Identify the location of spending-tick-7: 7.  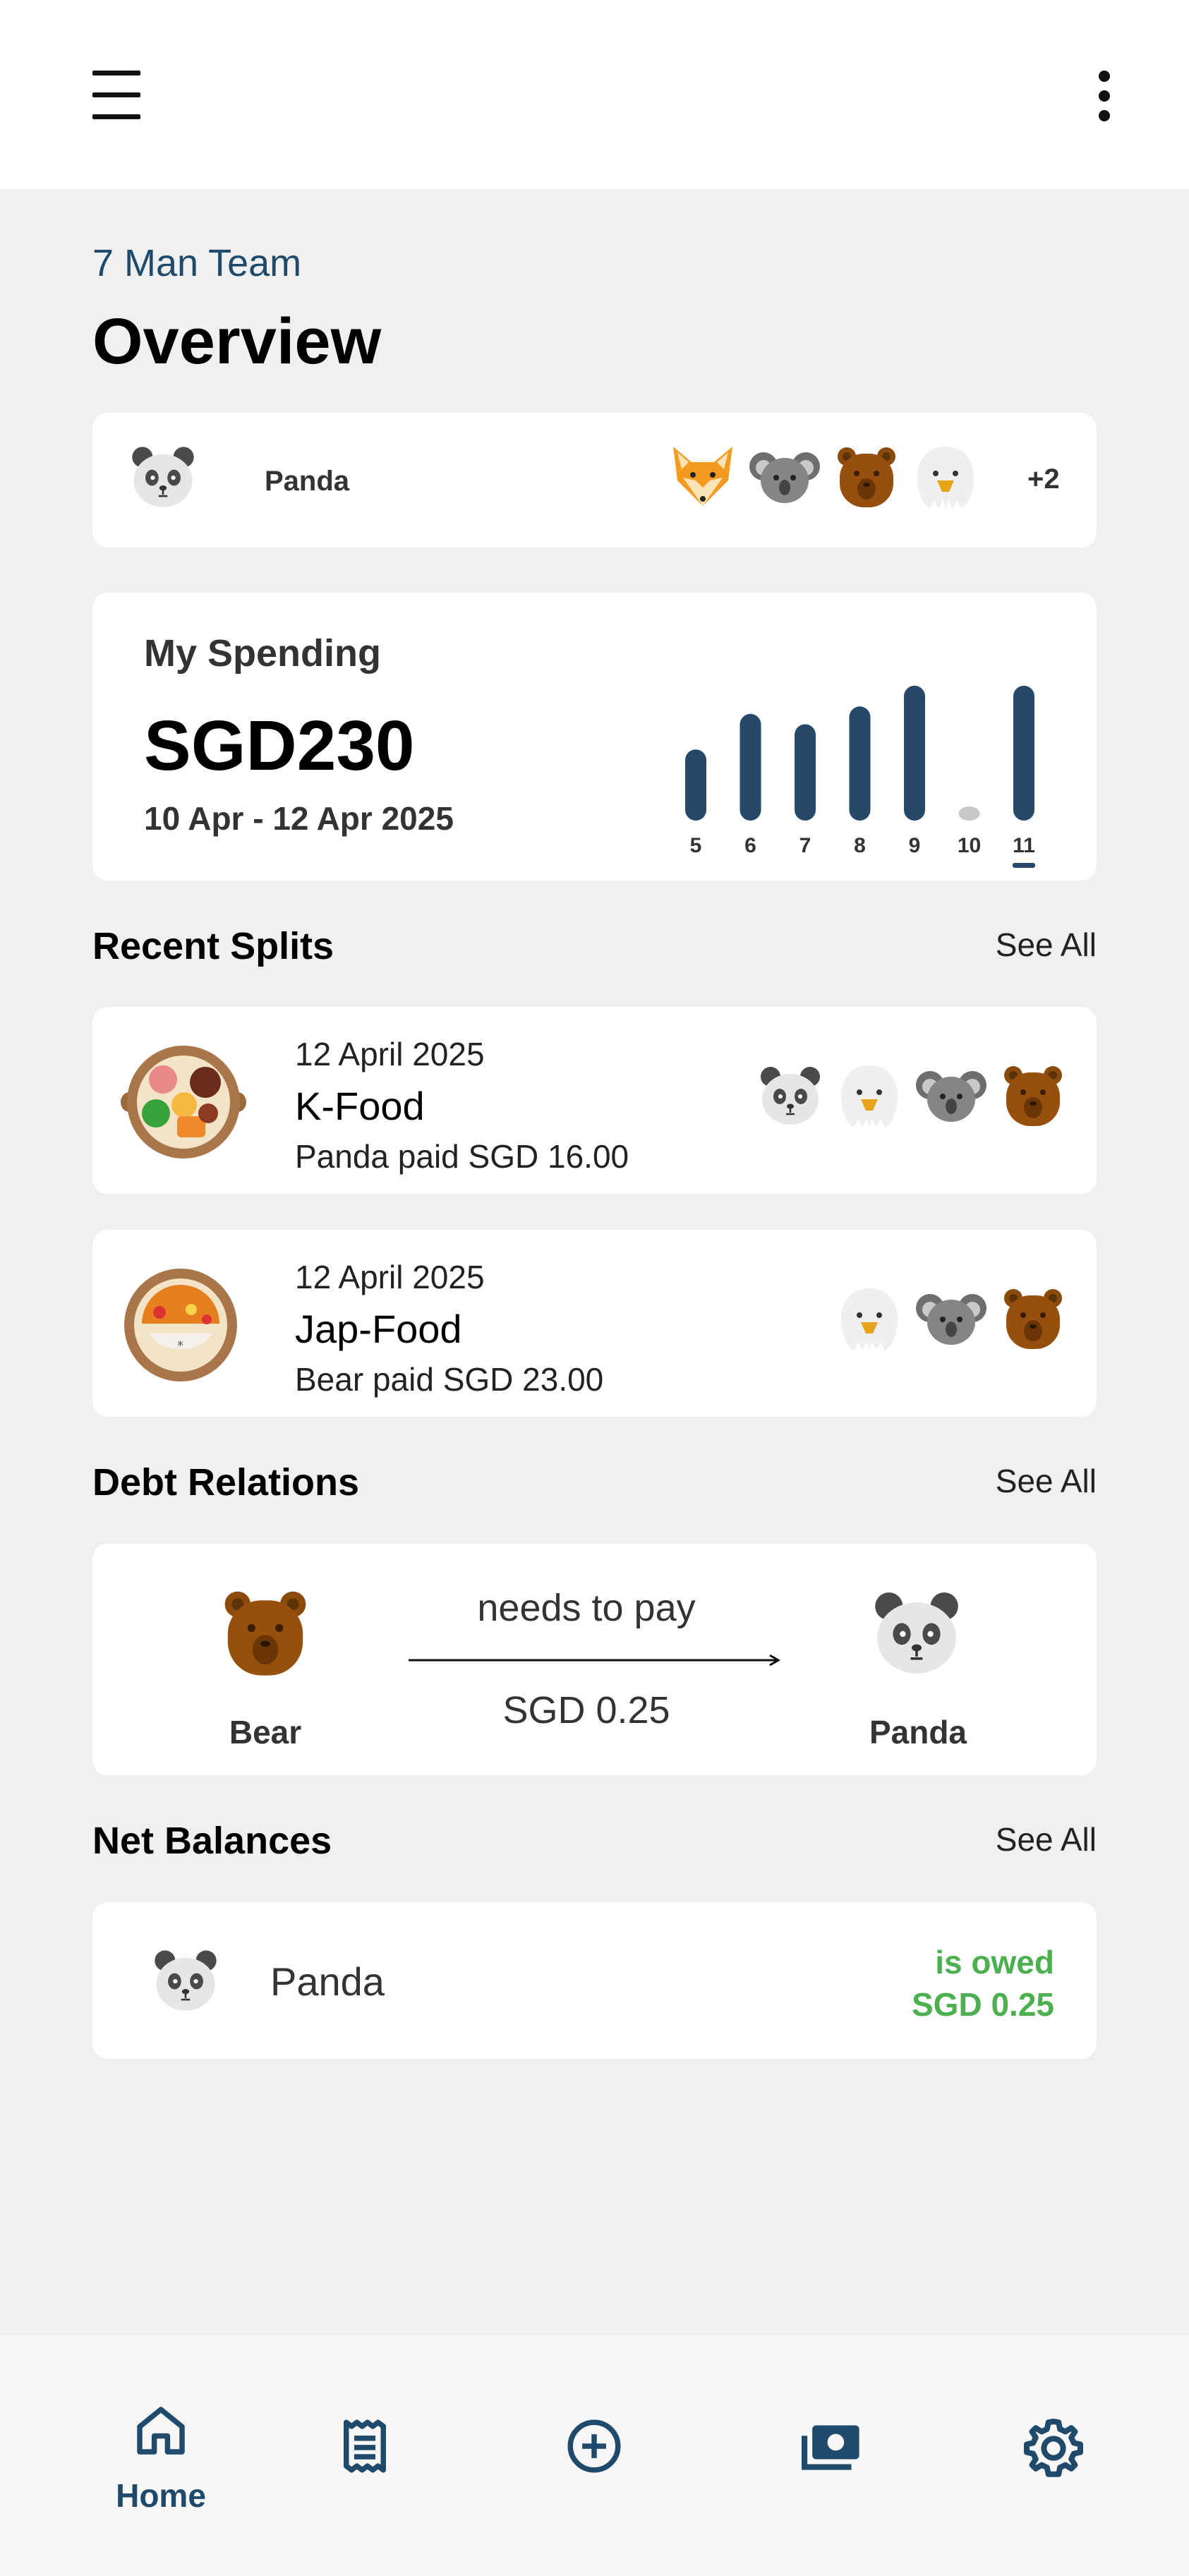
(805, 846).